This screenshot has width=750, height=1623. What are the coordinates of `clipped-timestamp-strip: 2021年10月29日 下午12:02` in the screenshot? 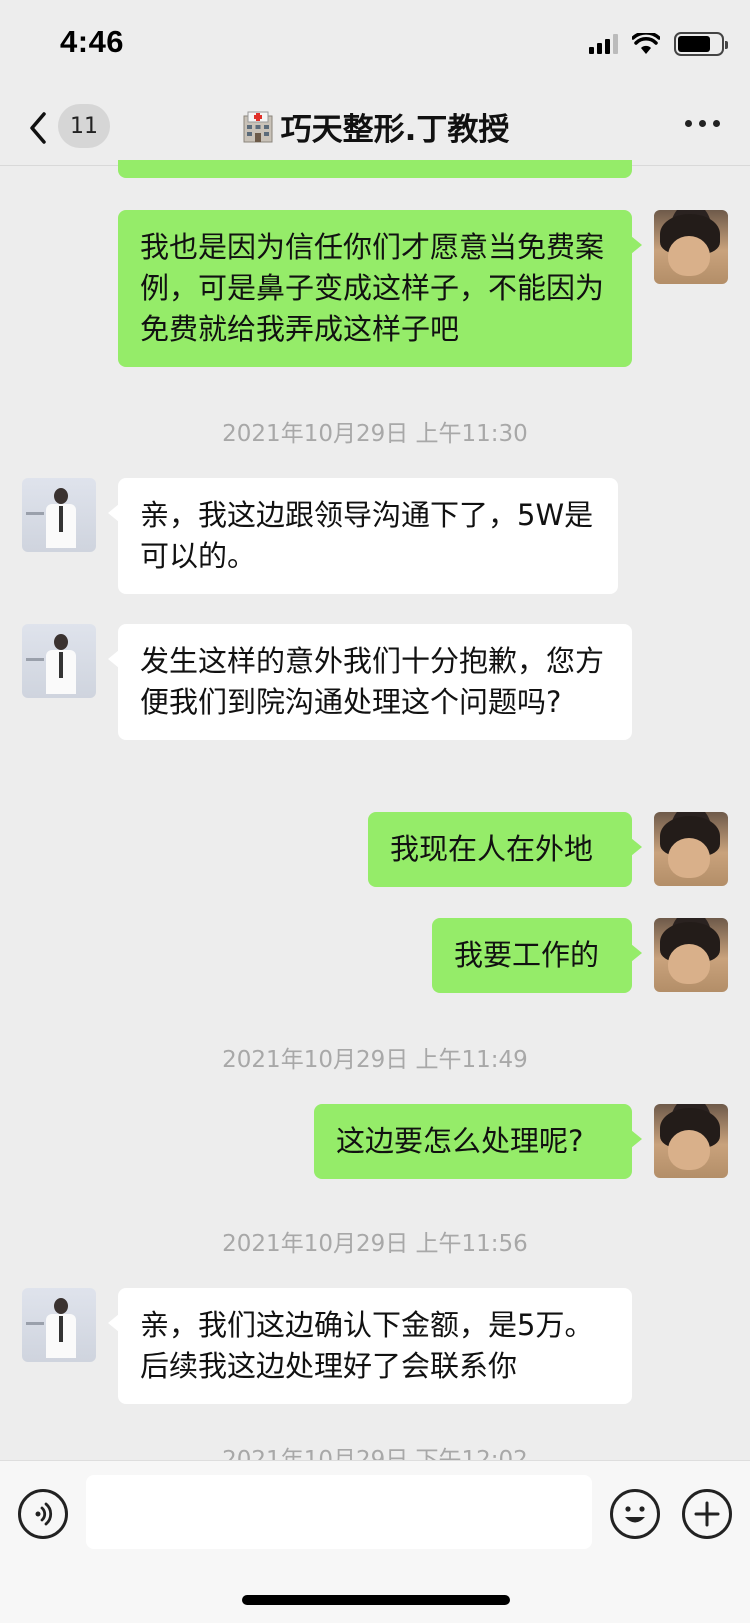 It's located at (375, 1448).